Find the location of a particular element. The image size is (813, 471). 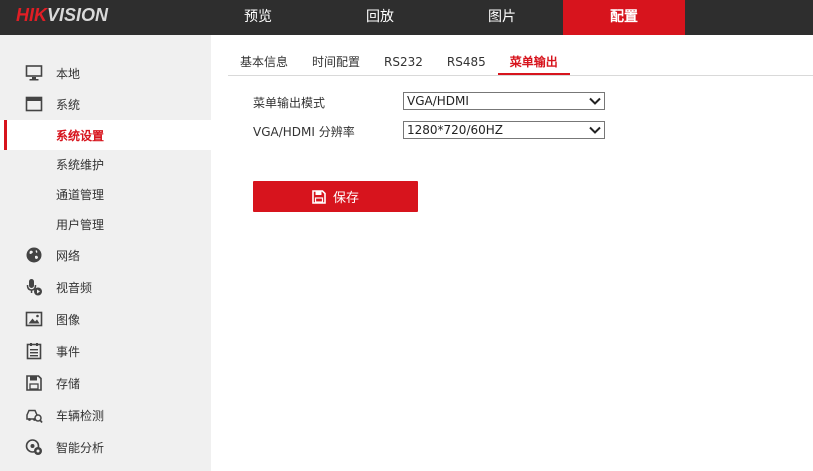

sidebar-item-label: 系统 is located at coordinates (68, 104).